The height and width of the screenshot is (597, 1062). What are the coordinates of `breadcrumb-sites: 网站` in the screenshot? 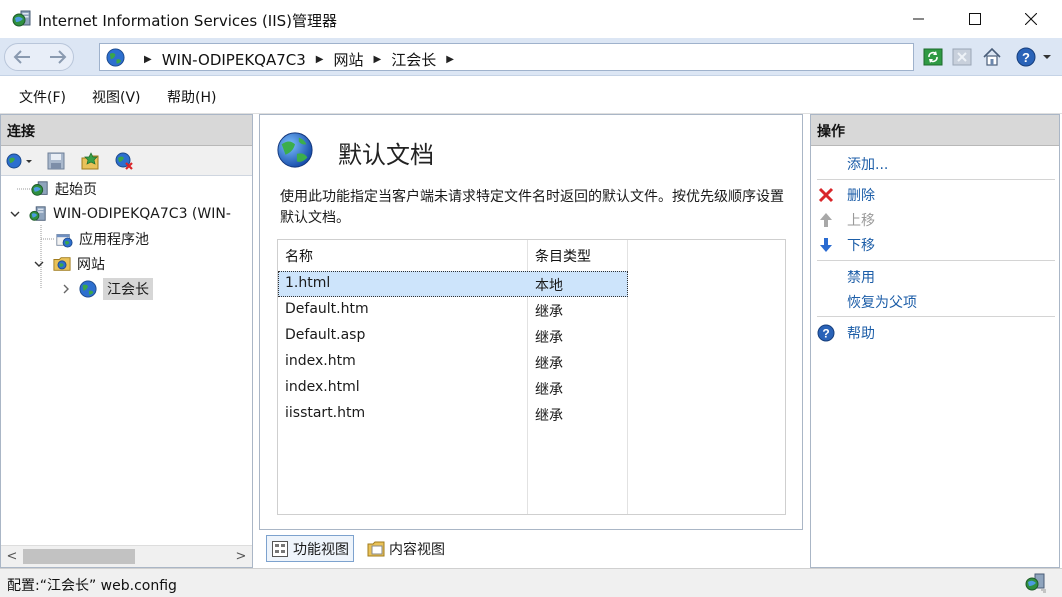 It's located at (348, 59).